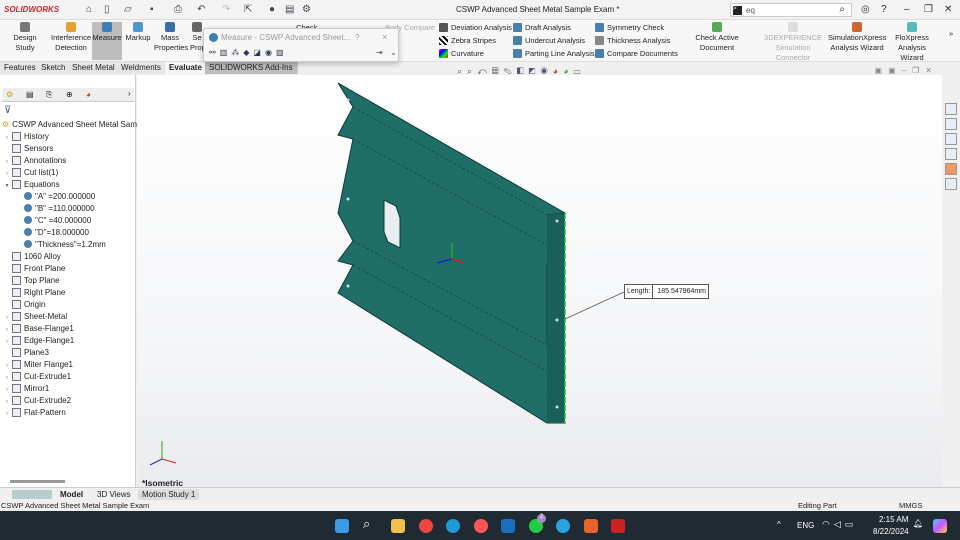 This screenshot has width=960, height=540. I want to click on tree-item: 1060 Alloy, so click(31, 256).